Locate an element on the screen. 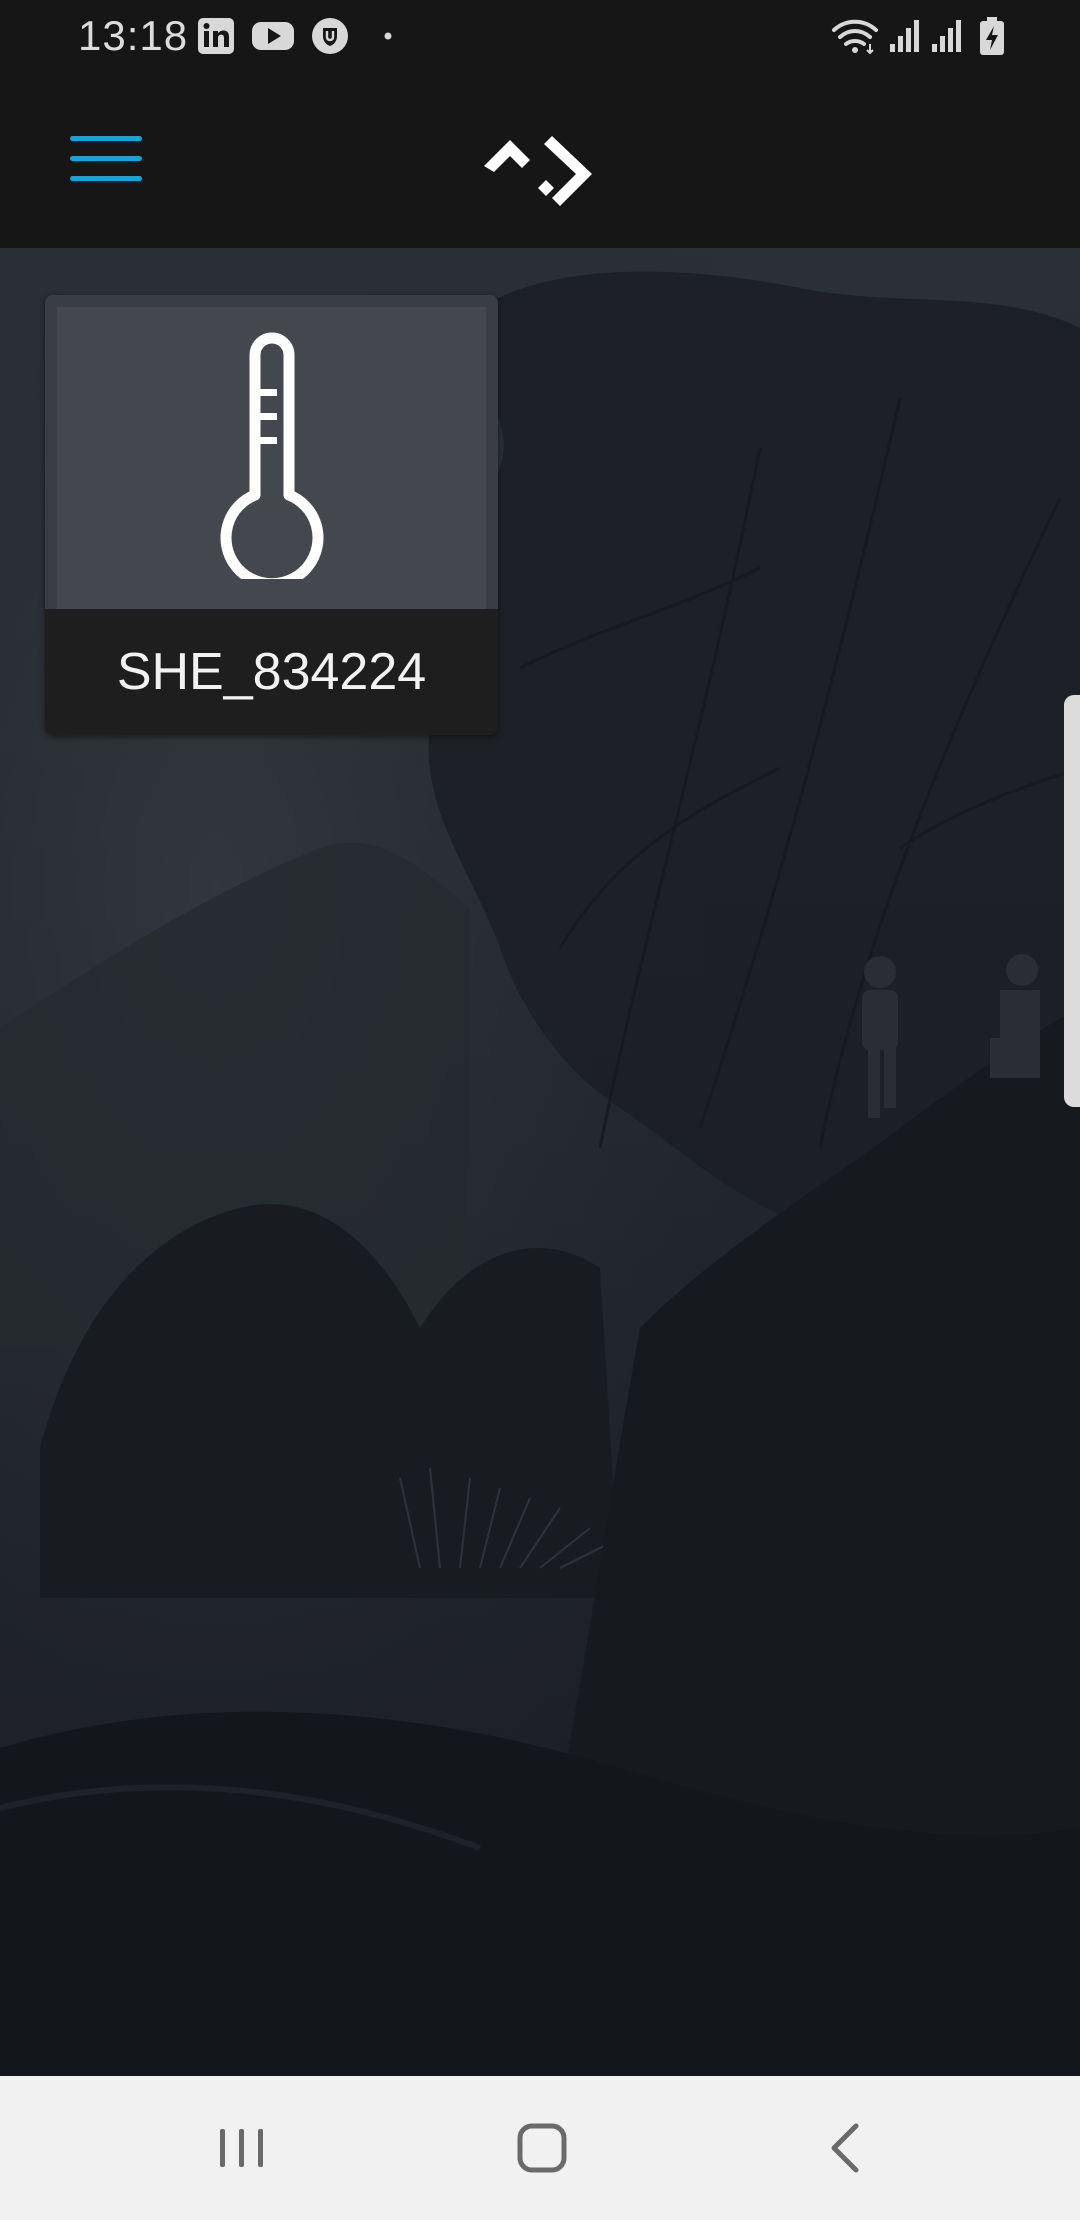 Image resolution: width=1080 pixels, height=2220 pixels. device-card-image-area is located at coordinates (271, 452).